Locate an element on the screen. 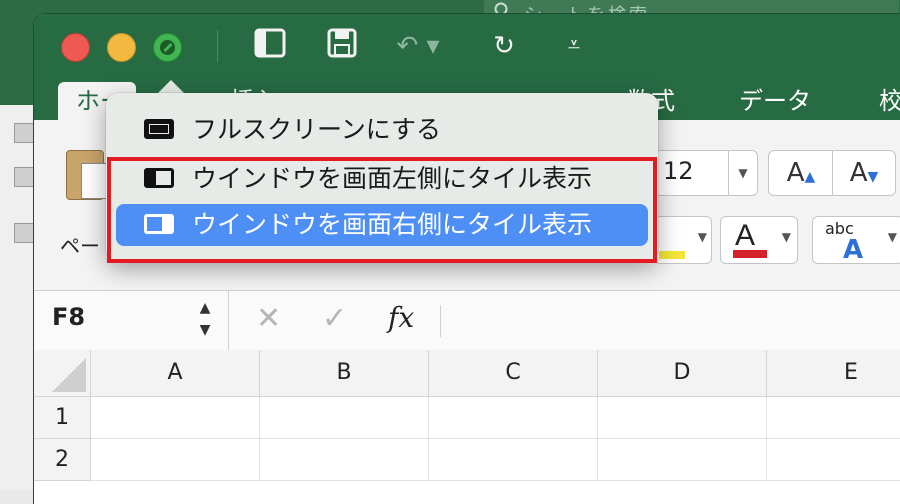  menu-item-fullscreen: フルスクリーンにする is located at coordinates (382, 130).